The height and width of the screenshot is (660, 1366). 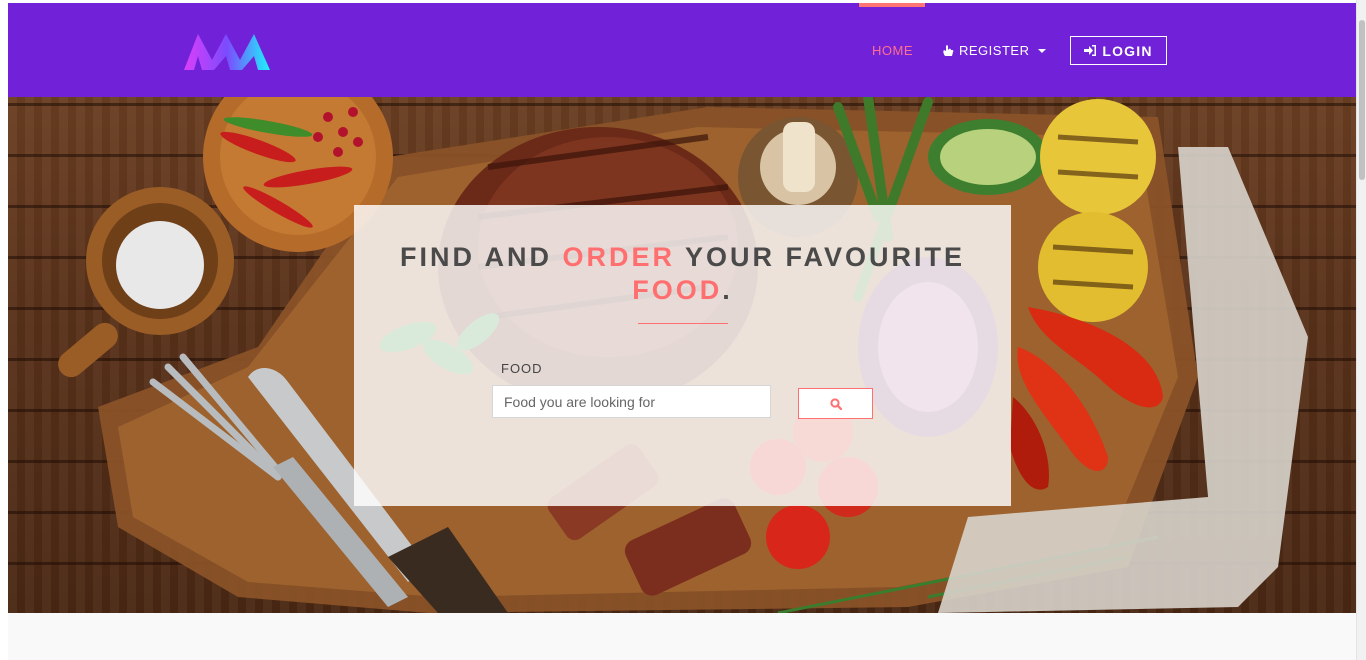 I want to click on headline-part-2: YOUR FAVOURITE, so click(x=825, y=257).